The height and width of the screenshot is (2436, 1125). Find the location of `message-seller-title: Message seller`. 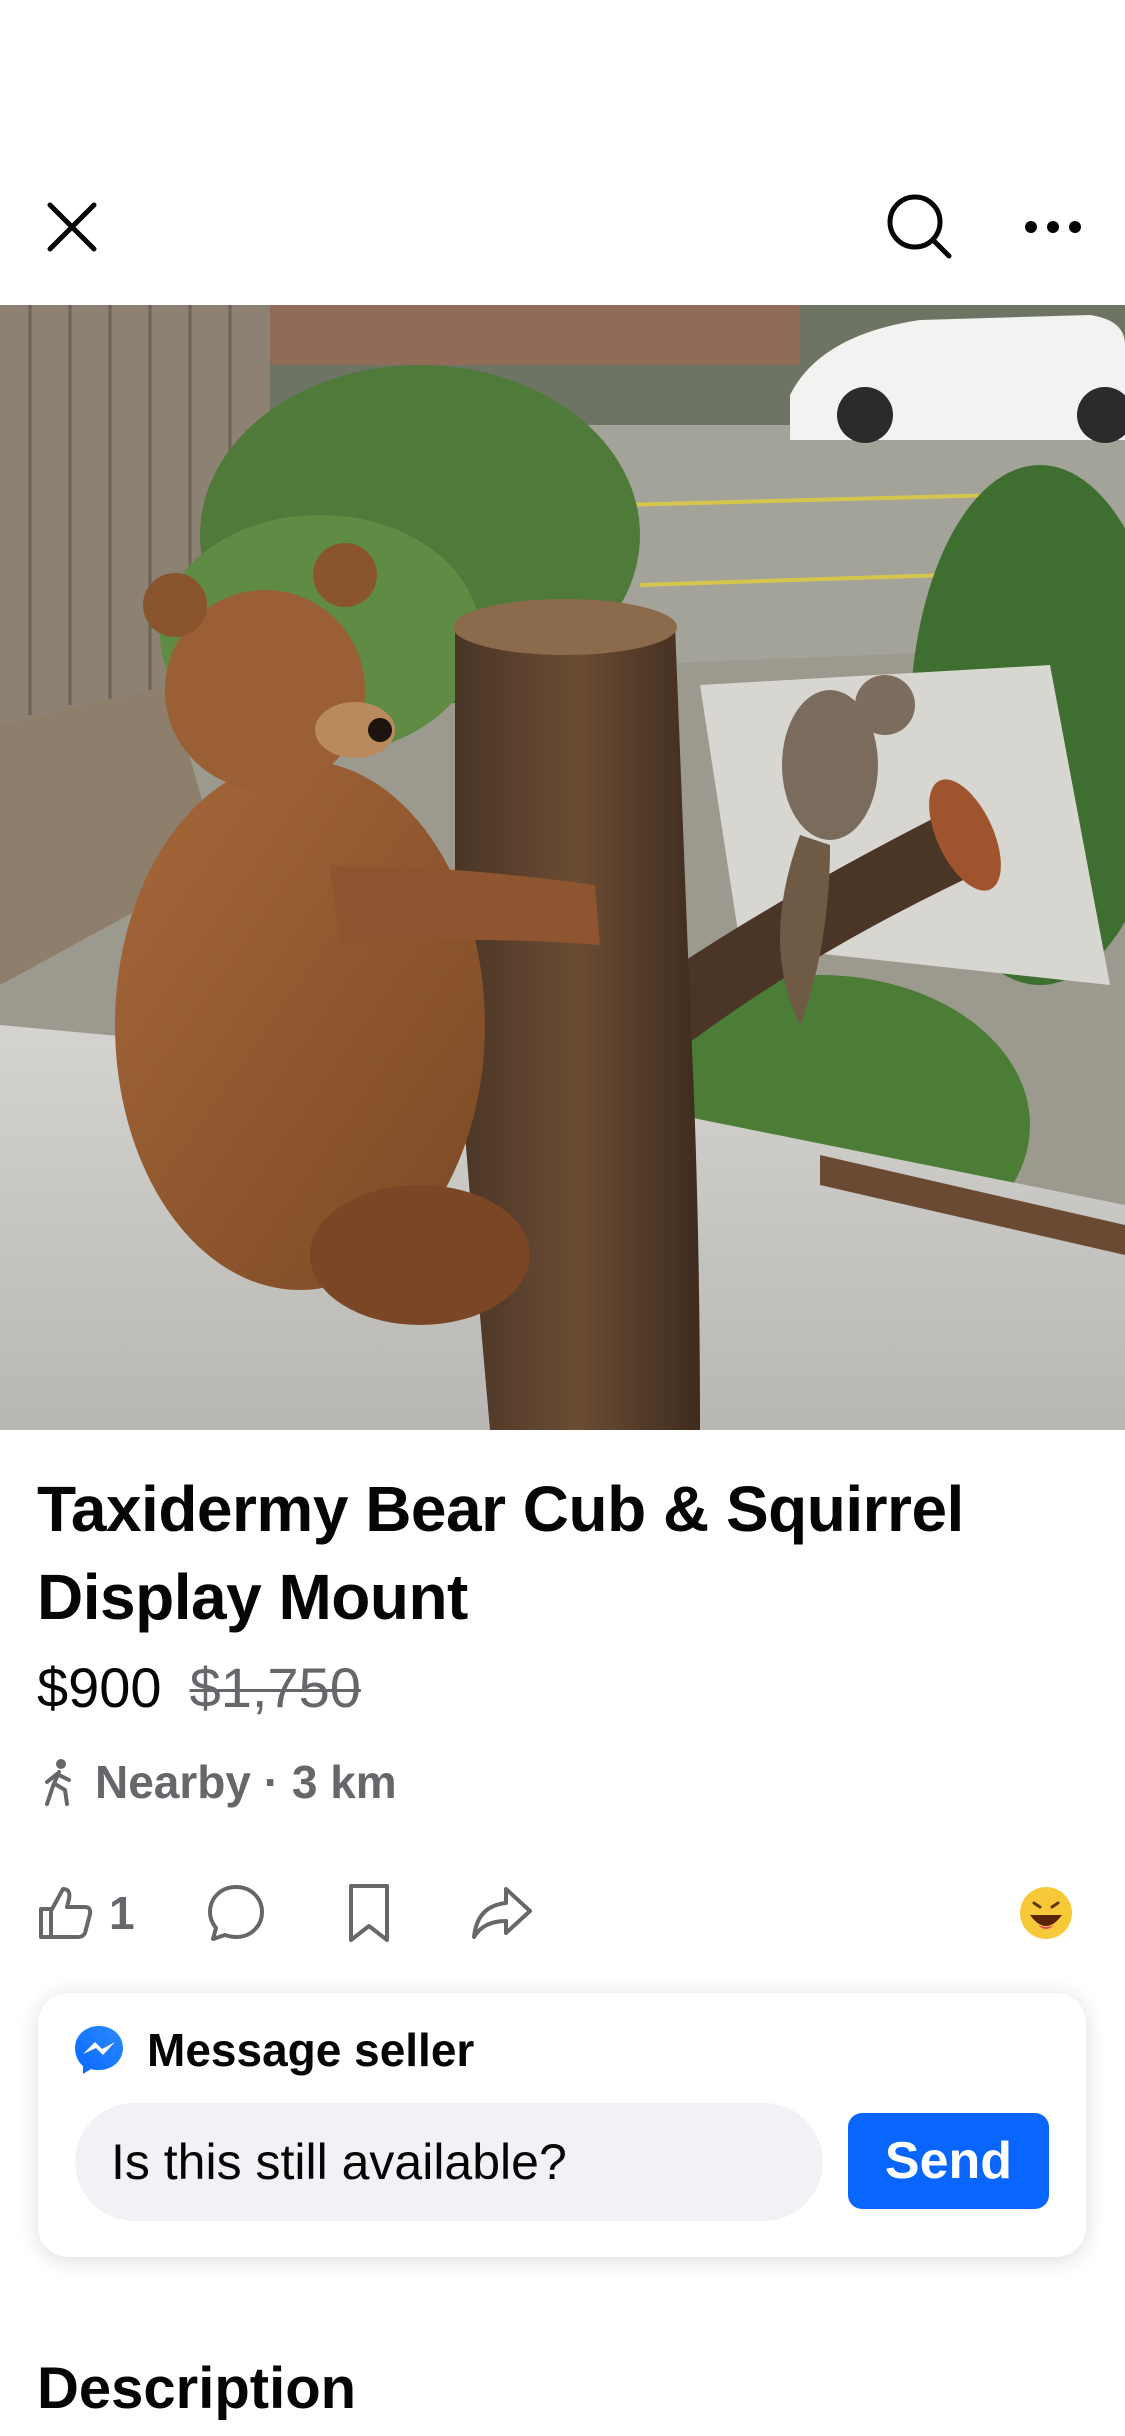

message-seller-title: Message seller is located at coordinates (311, 2050).